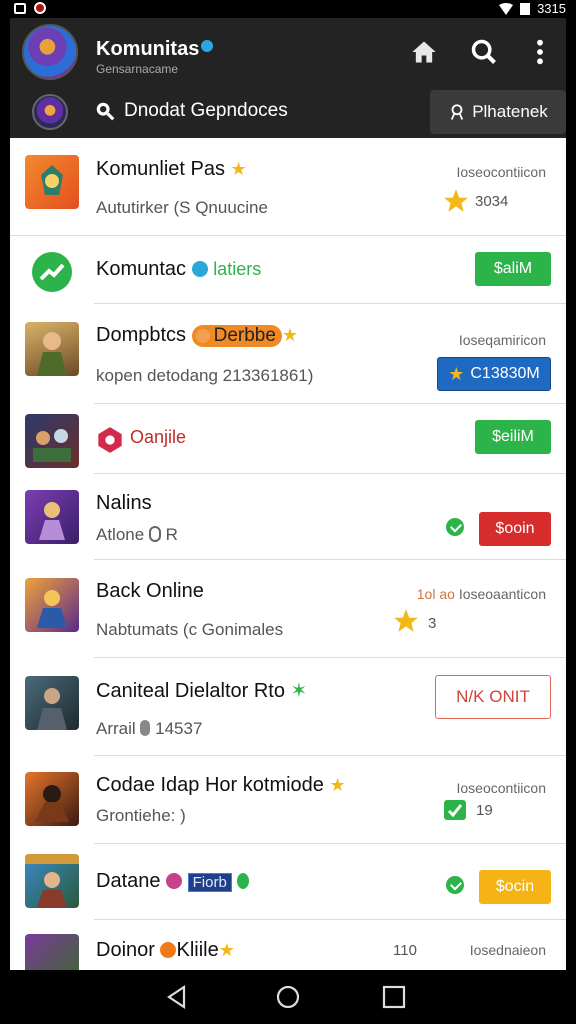  Describe the element at coordinates (182, 207) in the screenshot. I see `item-subtitle: Aututirker (S Qnuucine` at that location.